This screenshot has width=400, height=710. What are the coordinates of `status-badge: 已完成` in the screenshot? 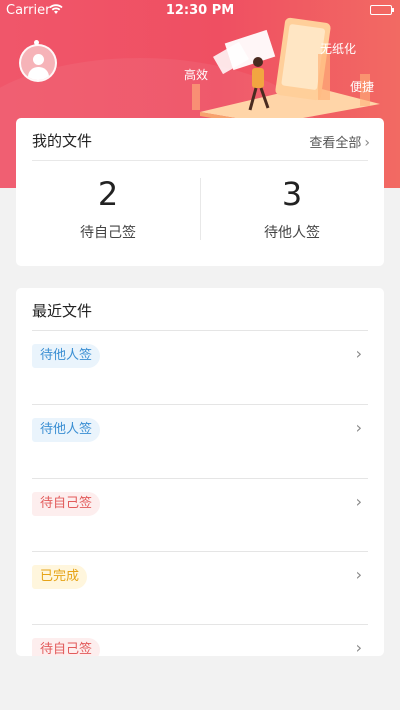 It's located at (60, 577).